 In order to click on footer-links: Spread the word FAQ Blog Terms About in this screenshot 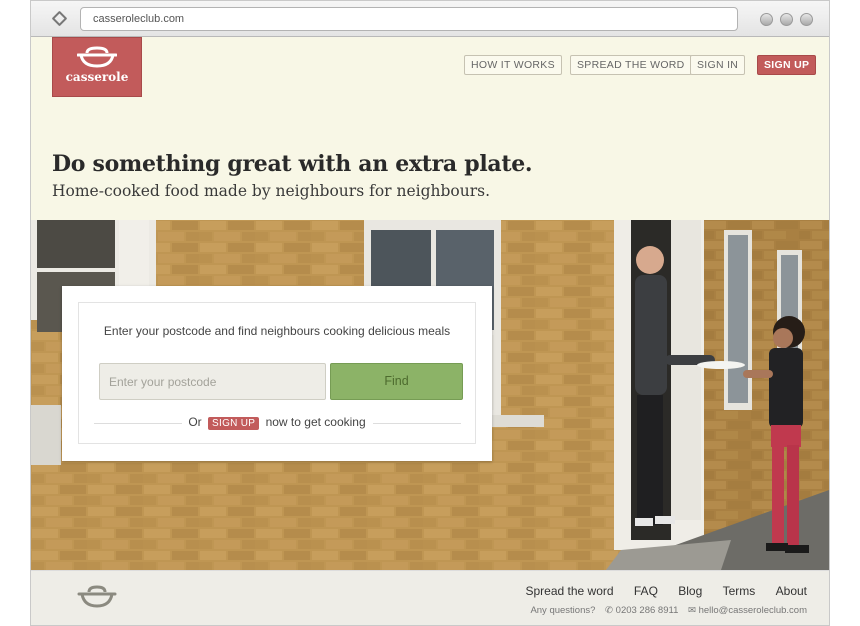, I will do `click(657, 591)`.